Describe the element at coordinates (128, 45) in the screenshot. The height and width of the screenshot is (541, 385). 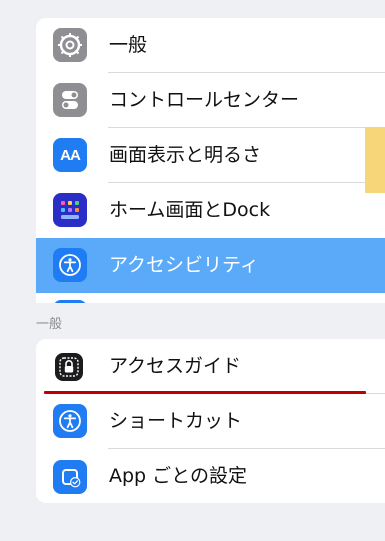
I see `sidebar-item-label: 一般` at that location.